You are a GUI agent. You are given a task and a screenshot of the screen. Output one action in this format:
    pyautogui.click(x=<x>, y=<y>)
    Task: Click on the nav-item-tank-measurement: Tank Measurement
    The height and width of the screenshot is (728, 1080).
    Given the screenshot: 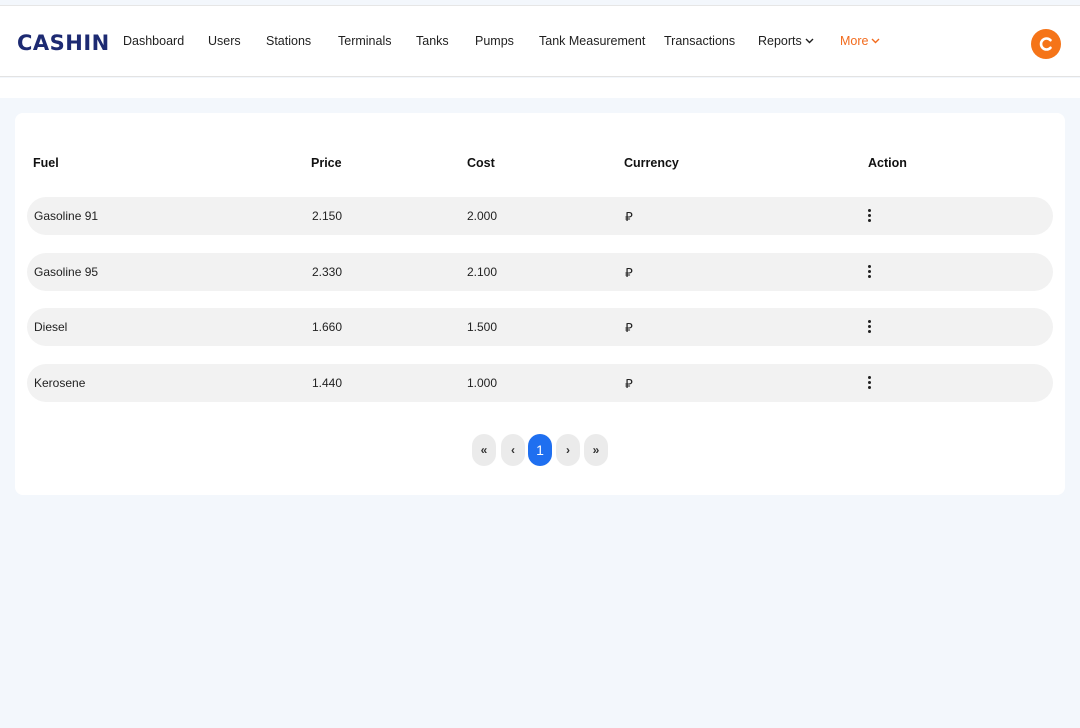 What is the action you would take?
    pyautogui.click(x=592, y=41)
    